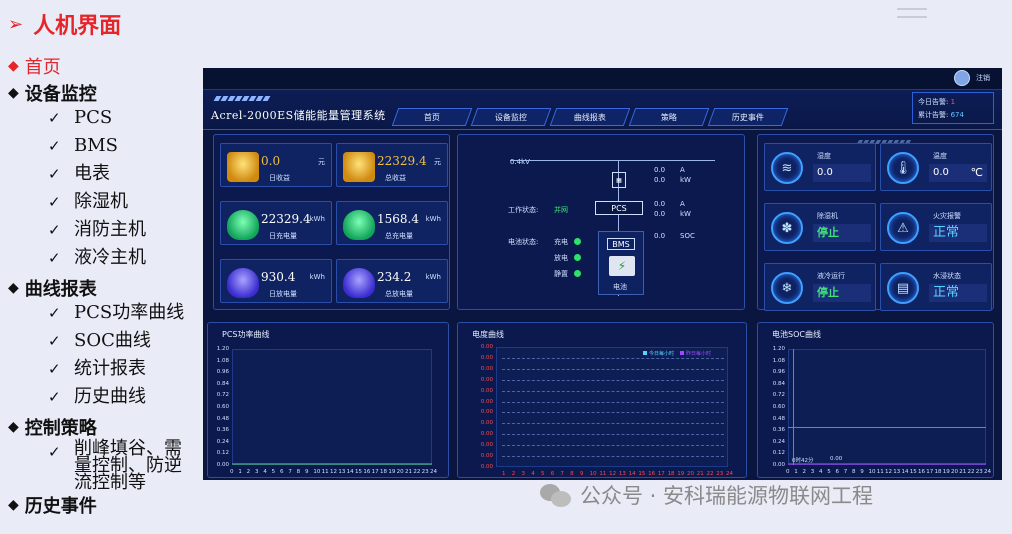  I want to click on user-menu: 注销, so click(972, 78).